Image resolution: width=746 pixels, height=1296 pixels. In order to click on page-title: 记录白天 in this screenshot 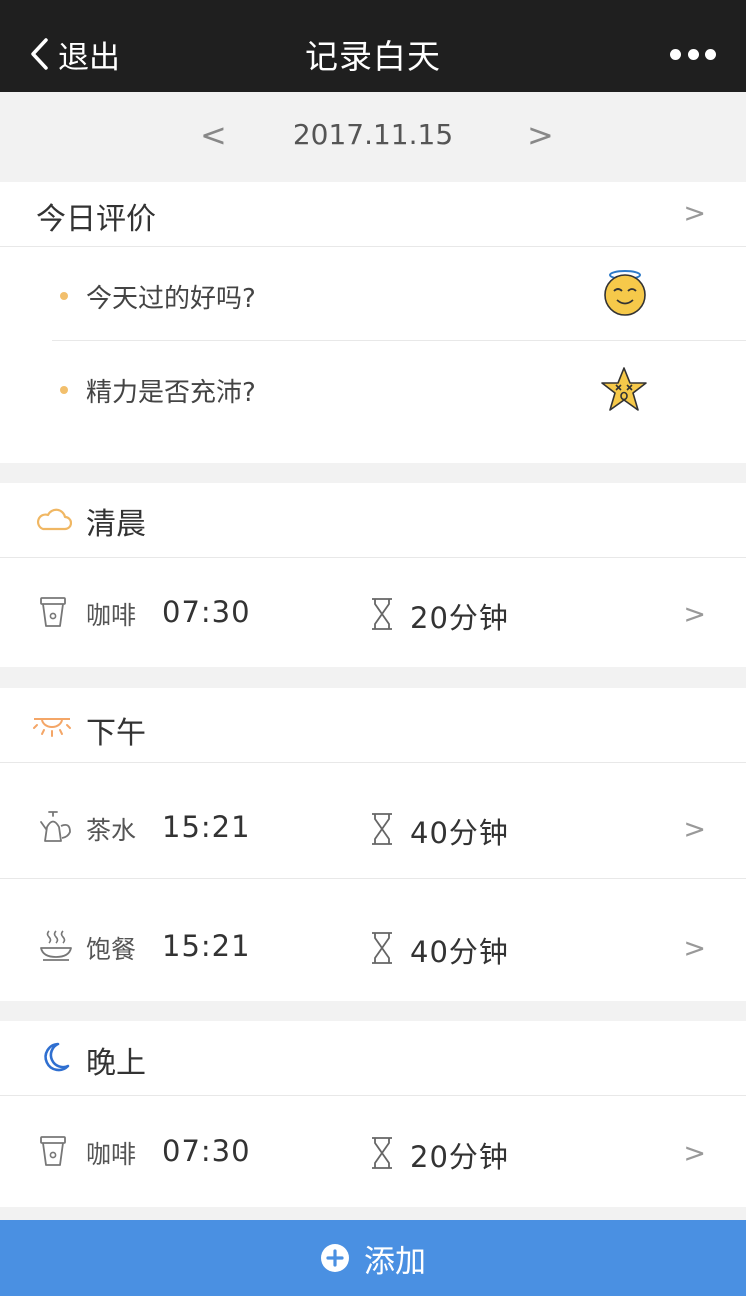, I will do `click(373, 56)`.